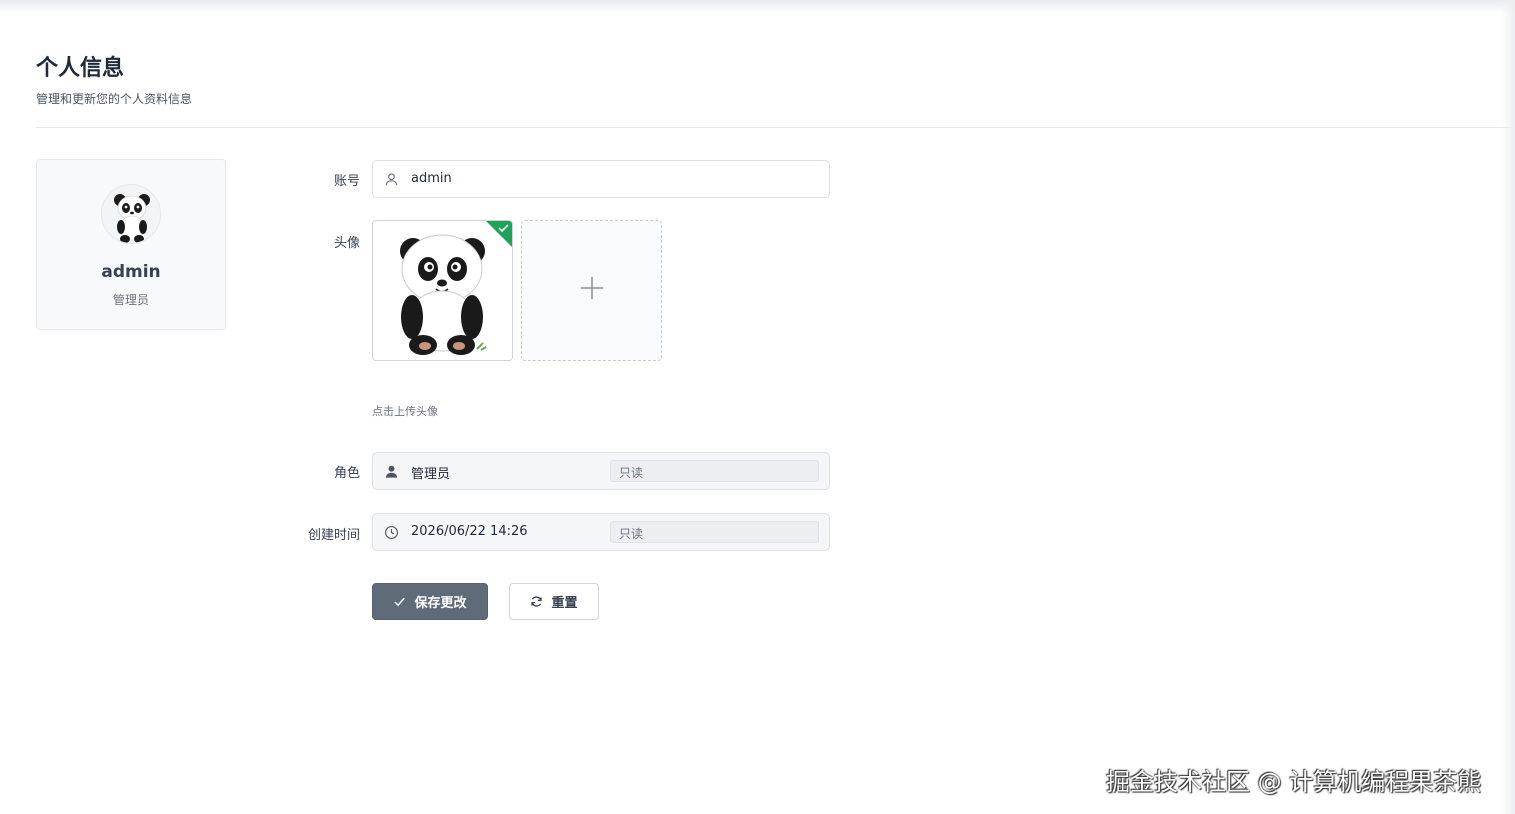  Describe the element at coordinates (757, 7) in the screenshot. I see `top-shadow` at that location.